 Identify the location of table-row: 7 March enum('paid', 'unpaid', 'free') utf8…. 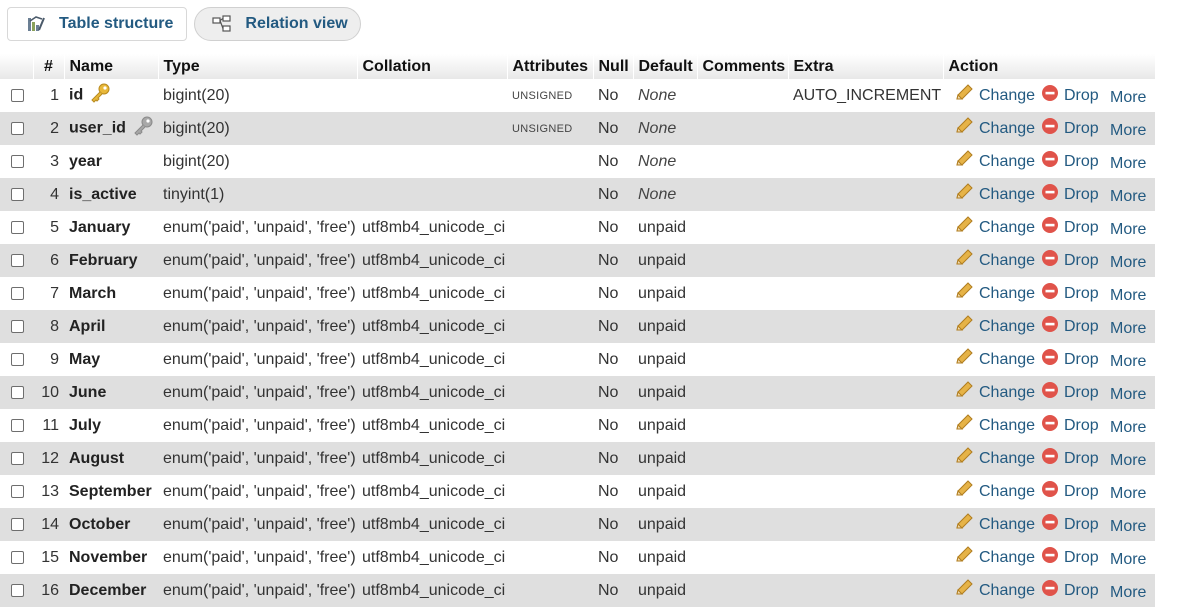
(577, 293).